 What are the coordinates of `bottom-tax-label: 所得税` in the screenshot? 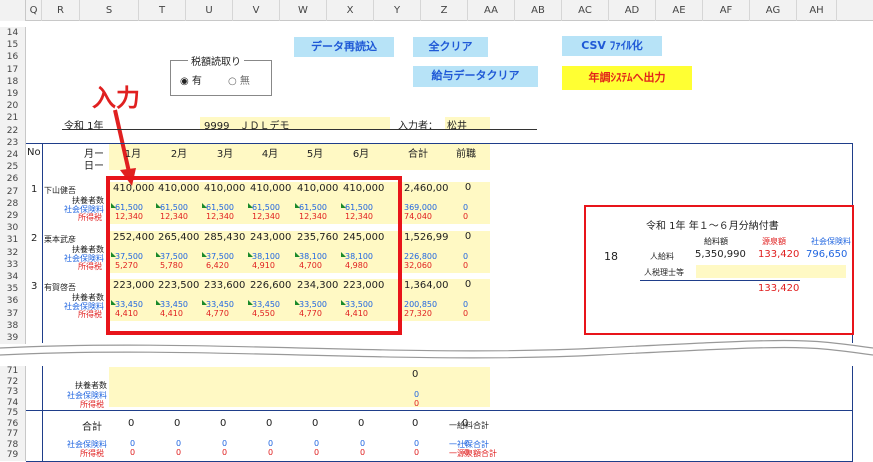 It's located at (92, 404).